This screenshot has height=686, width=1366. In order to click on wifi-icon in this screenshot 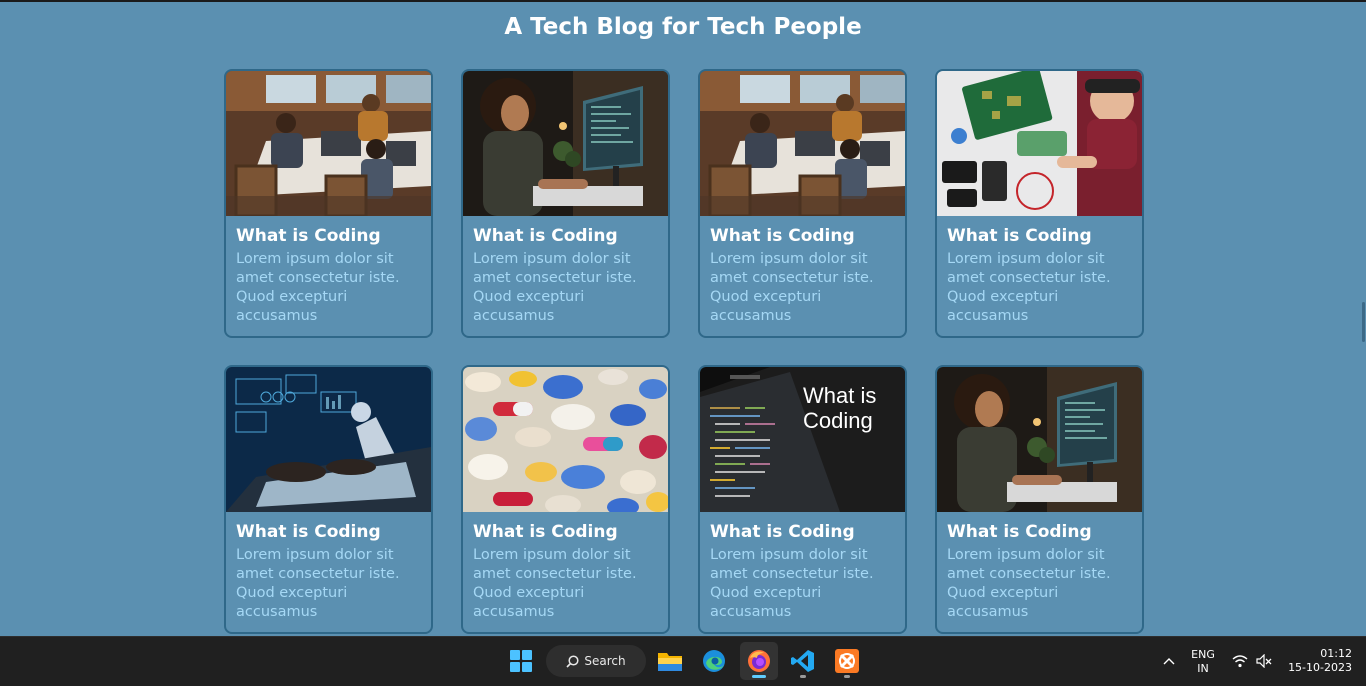, I will do `click(1240, 661)`.